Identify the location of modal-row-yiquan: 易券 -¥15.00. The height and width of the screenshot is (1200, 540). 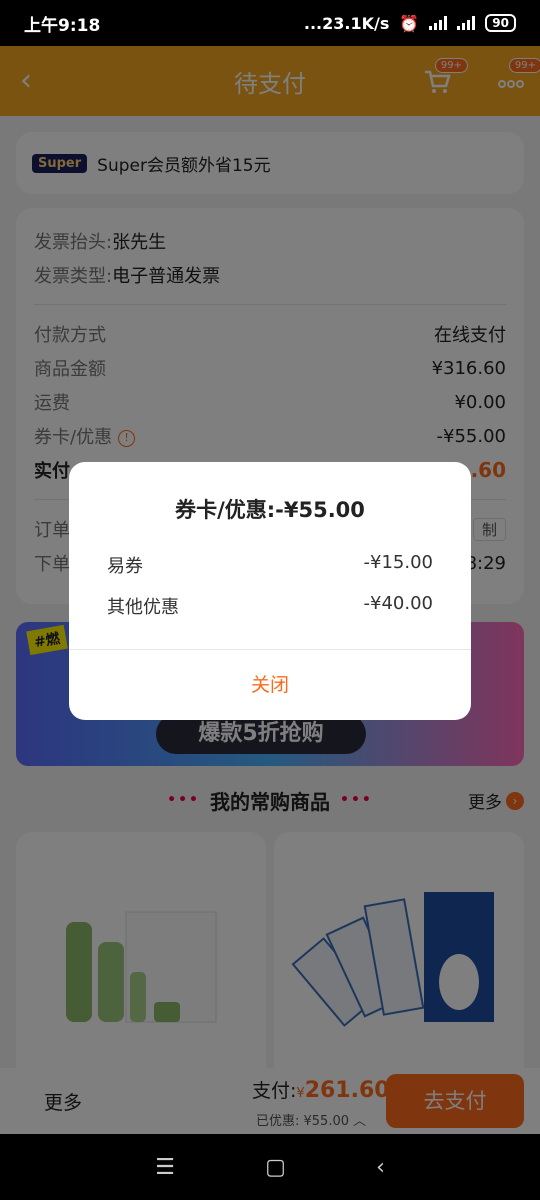
(270, 565).